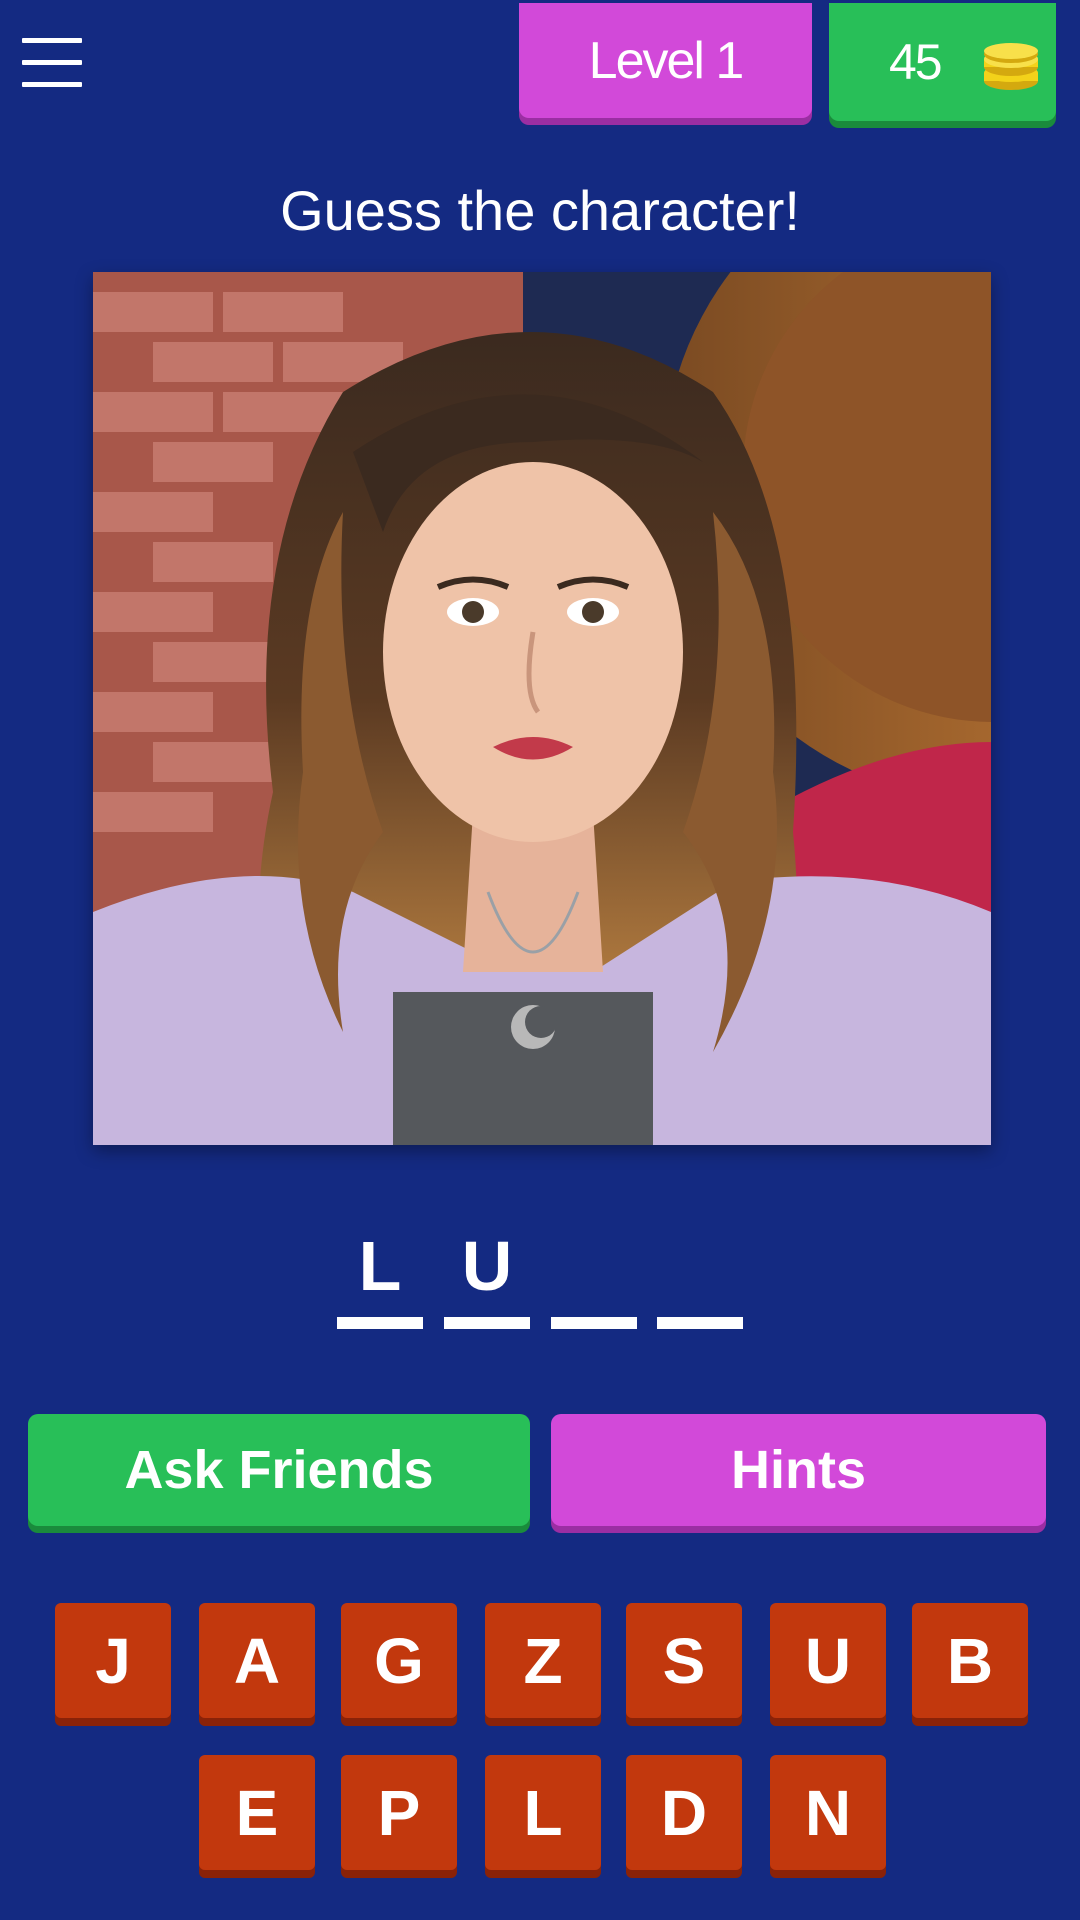 Image resolution: width=1080 pixels, height=1920 pixels. What do you see at coordinates (540, 210) in the screenshot?
I see `page-title: Guess the character!` at bounding box center [540, 210].